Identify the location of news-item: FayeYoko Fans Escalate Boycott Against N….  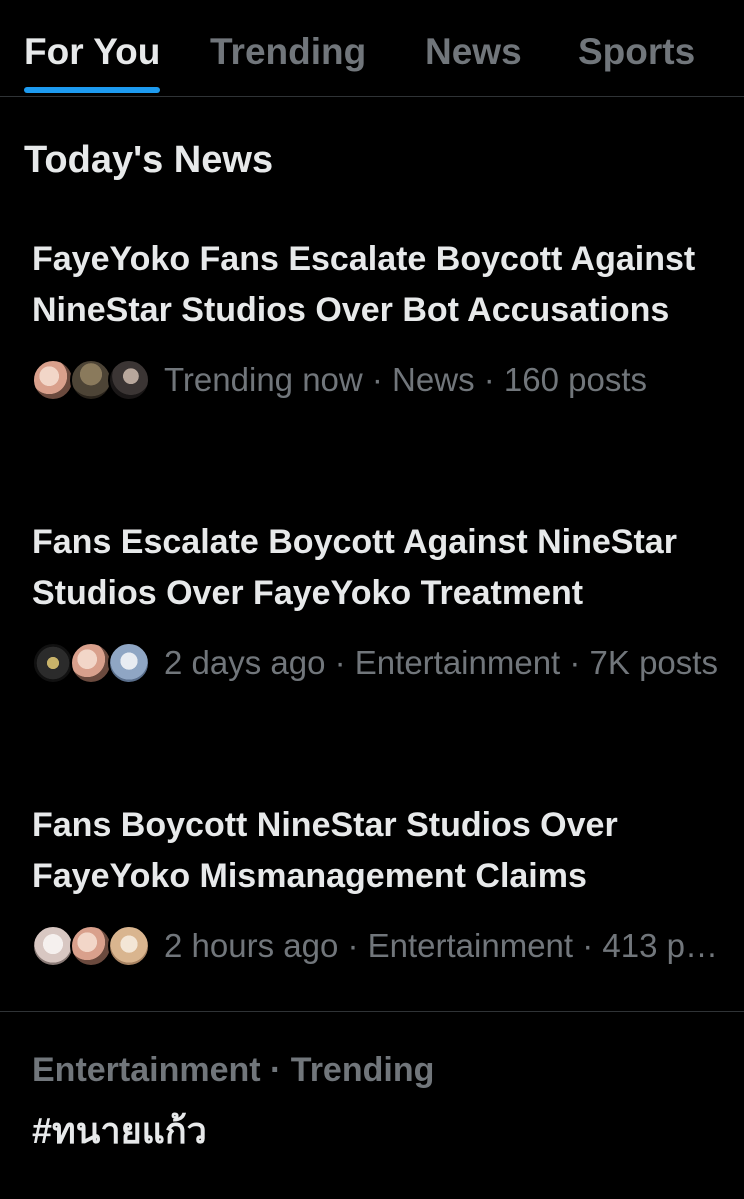
(377, 318).